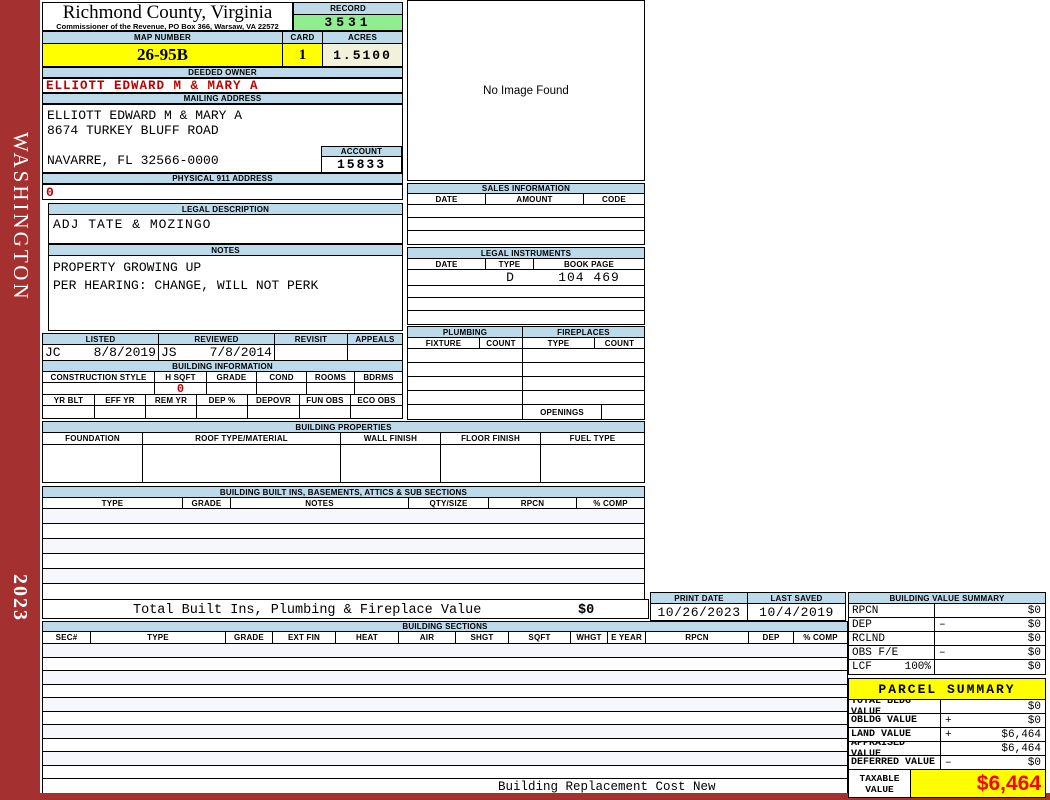 This screenshot has width=1050, height=800. What do you see at coordinates (225, 223) in the screenshot?
I see `legal-description-box: LEGAL DESCRIPTION ADJ TATE & MOZINGO` at bounding box center [225, 223].